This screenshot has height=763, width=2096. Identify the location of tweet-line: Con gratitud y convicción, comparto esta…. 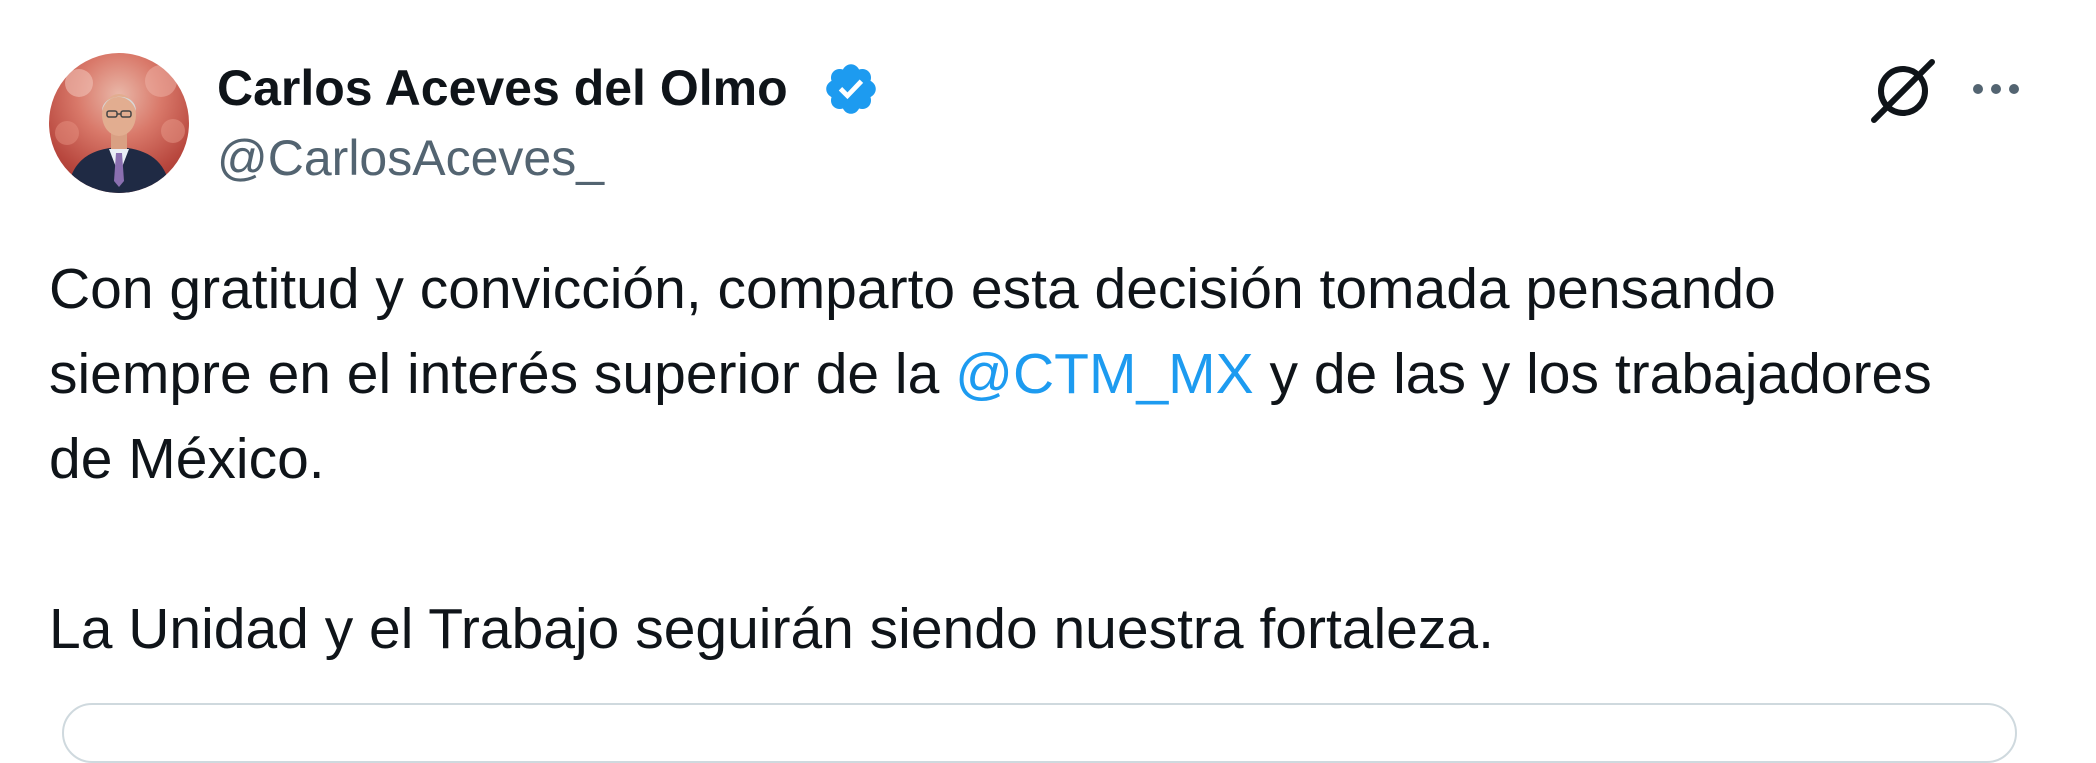
(1054, 289).